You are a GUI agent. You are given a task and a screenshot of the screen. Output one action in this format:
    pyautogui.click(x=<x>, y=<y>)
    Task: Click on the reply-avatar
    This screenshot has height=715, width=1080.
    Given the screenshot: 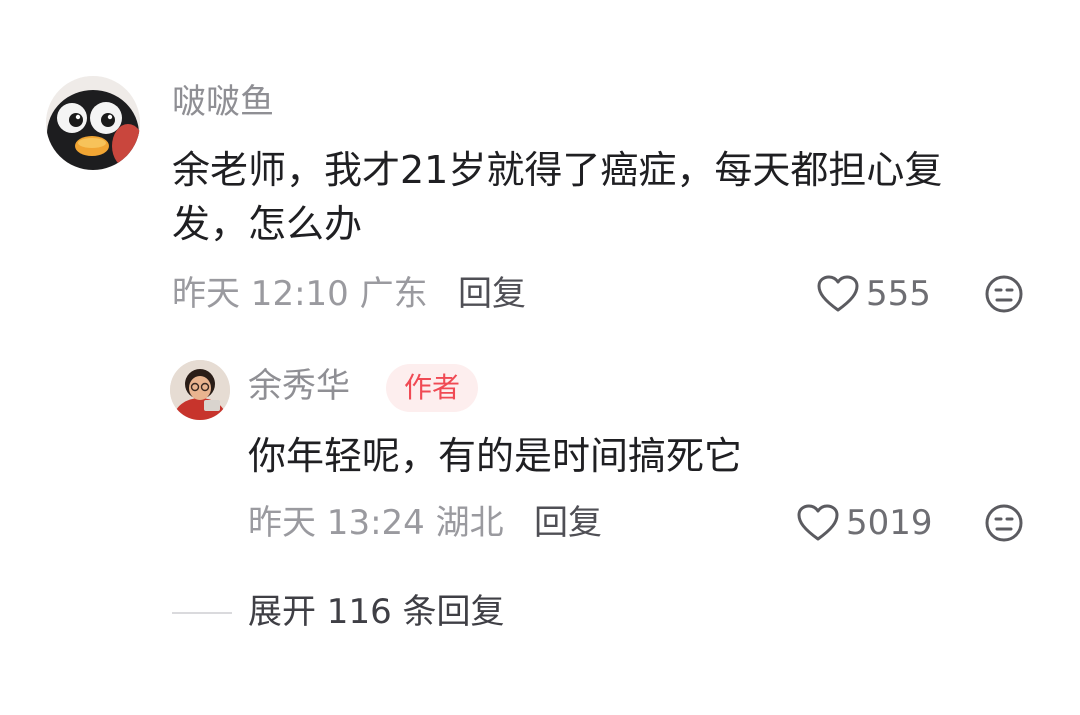 What is the action you would take?
    pyautogui.click(x=200, y=390)
    